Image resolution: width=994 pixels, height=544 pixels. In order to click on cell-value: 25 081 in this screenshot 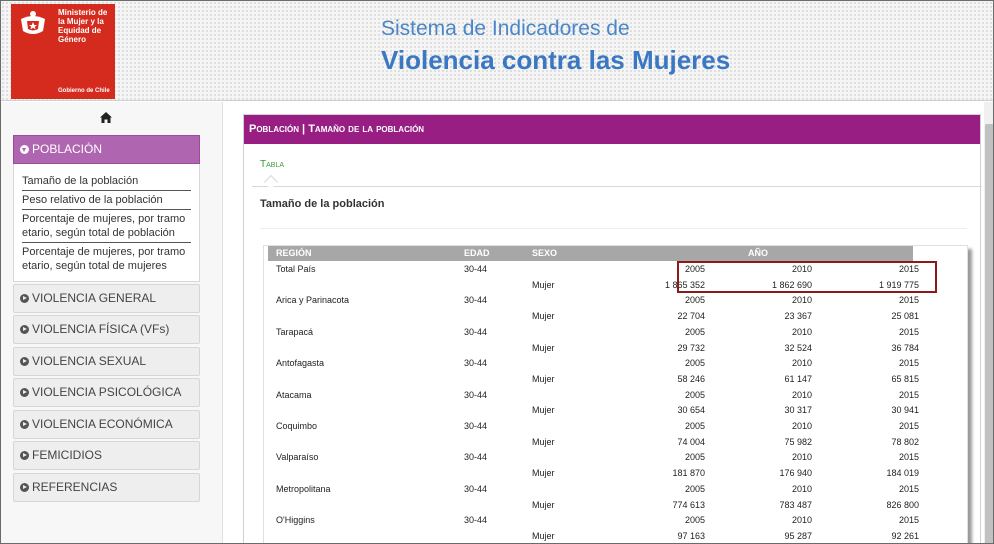, I will do `click(905, 316)`.